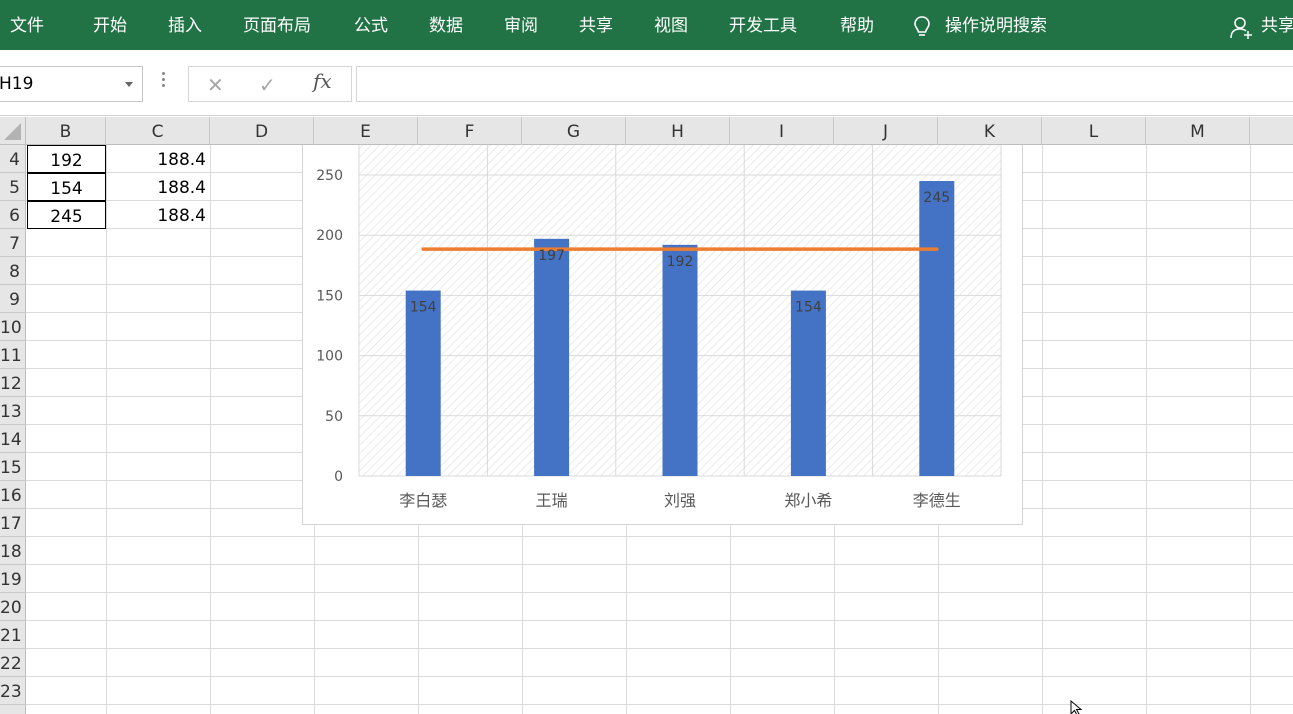  I want to click on column-header-j: J, so click(886, 131).